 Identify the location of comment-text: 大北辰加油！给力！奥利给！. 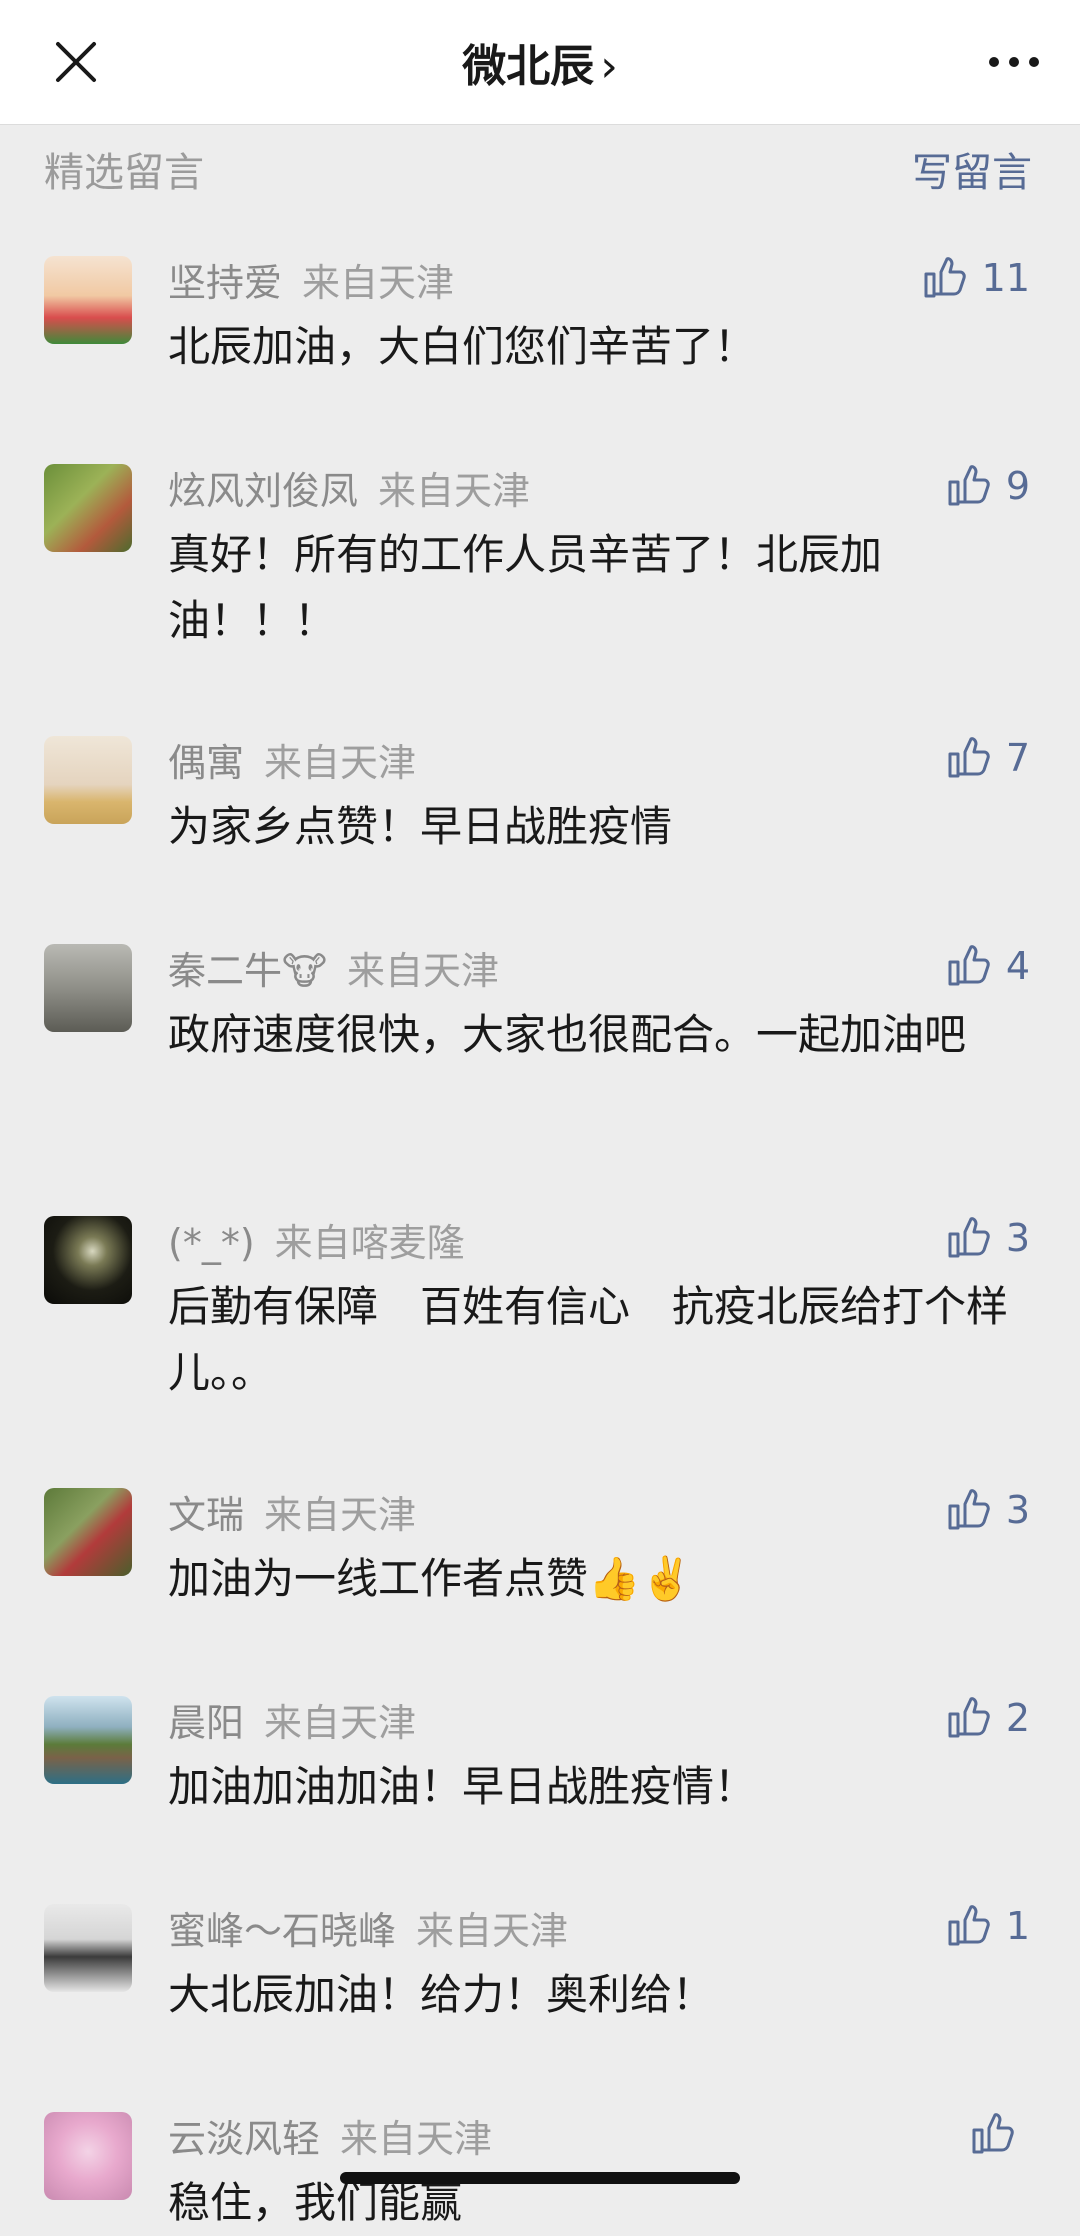
(441, 1994).